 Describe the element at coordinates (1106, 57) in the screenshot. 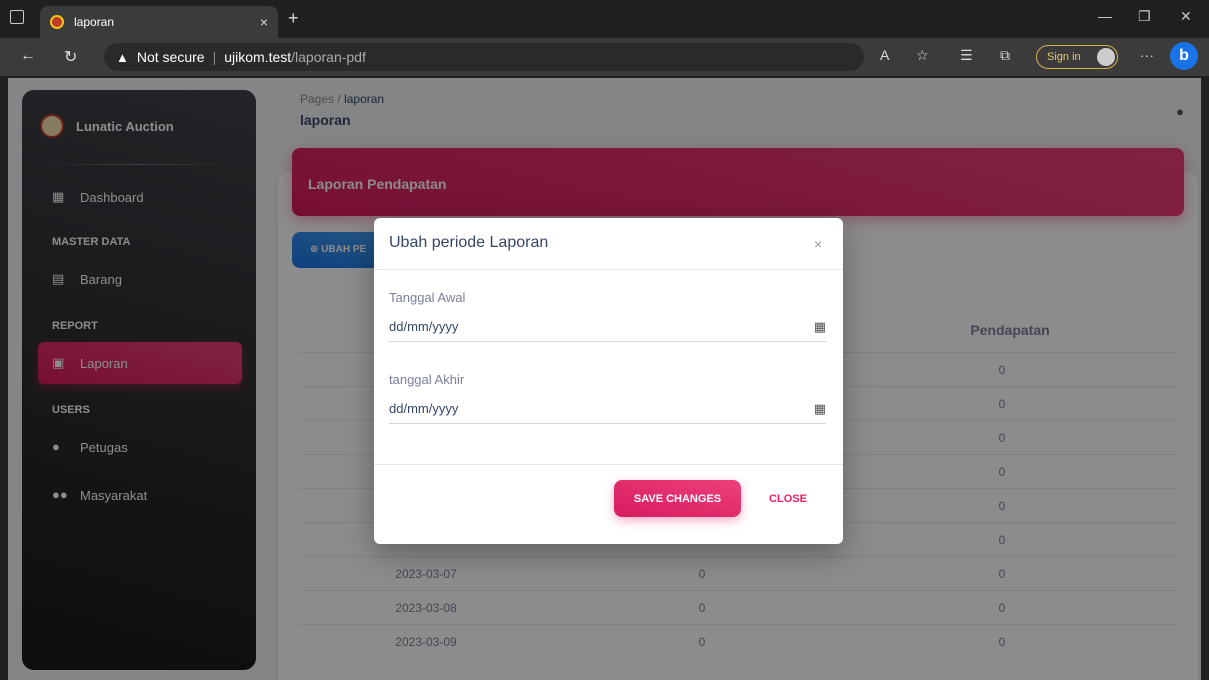

I see `profile-avatar-icon` at that location.